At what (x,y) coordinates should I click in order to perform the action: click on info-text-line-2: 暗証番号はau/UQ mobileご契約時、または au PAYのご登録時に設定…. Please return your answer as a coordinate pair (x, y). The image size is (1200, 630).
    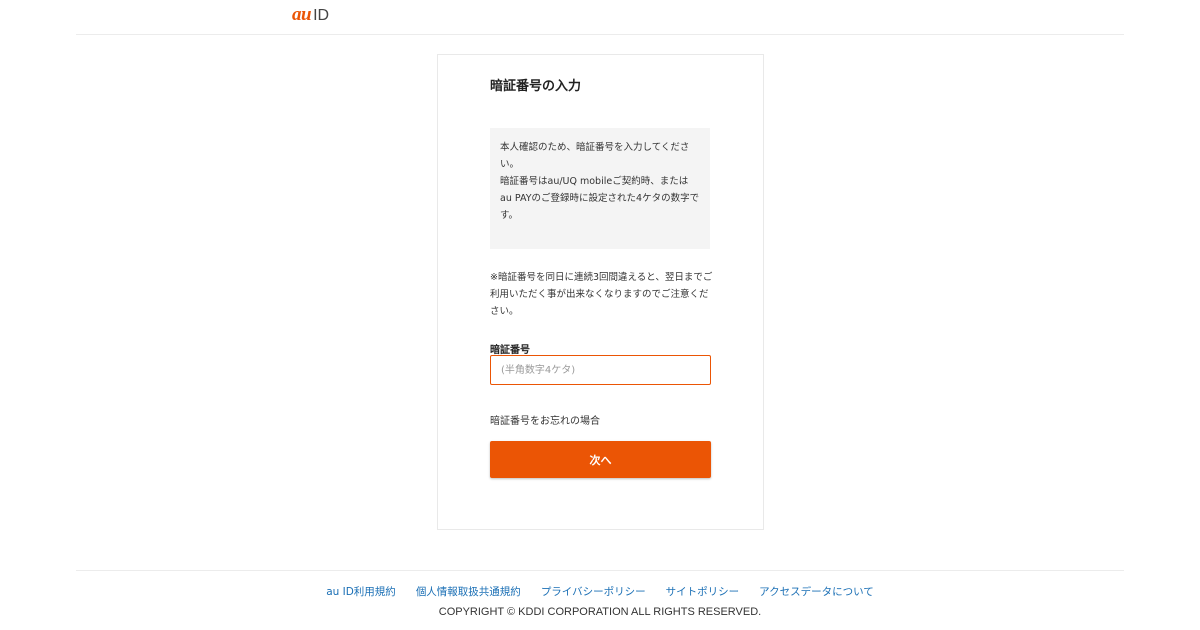
    Looking at the image, I should click on (600, 198).